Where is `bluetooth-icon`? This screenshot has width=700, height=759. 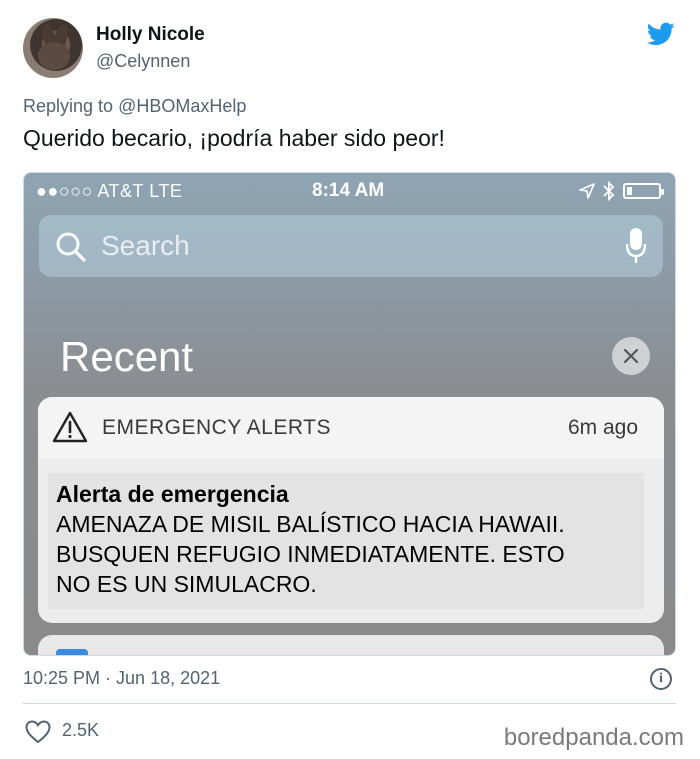
bluetooth-icon is located at coordinates (609, 191).